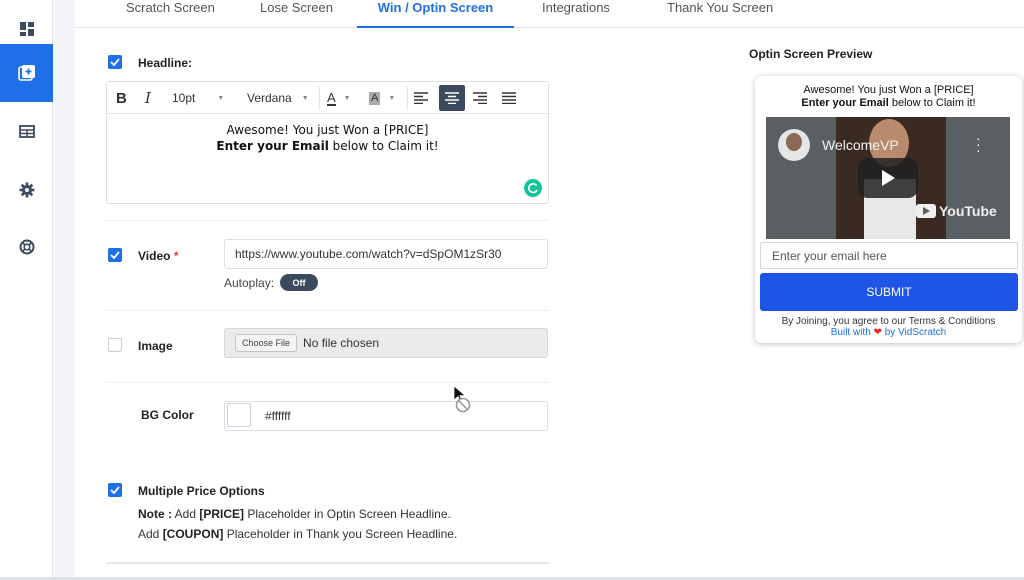  What do you see at coordinates (341, 343) in the screenshot?
I see `file-status: No file chosen` at bounding box center [341, 343].